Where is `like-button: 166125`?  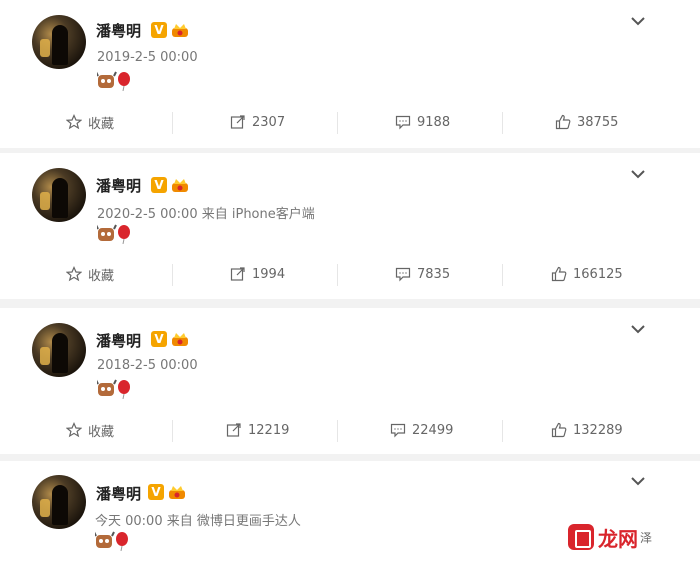 like-button: 166125 is located at coordinates (587, 274).